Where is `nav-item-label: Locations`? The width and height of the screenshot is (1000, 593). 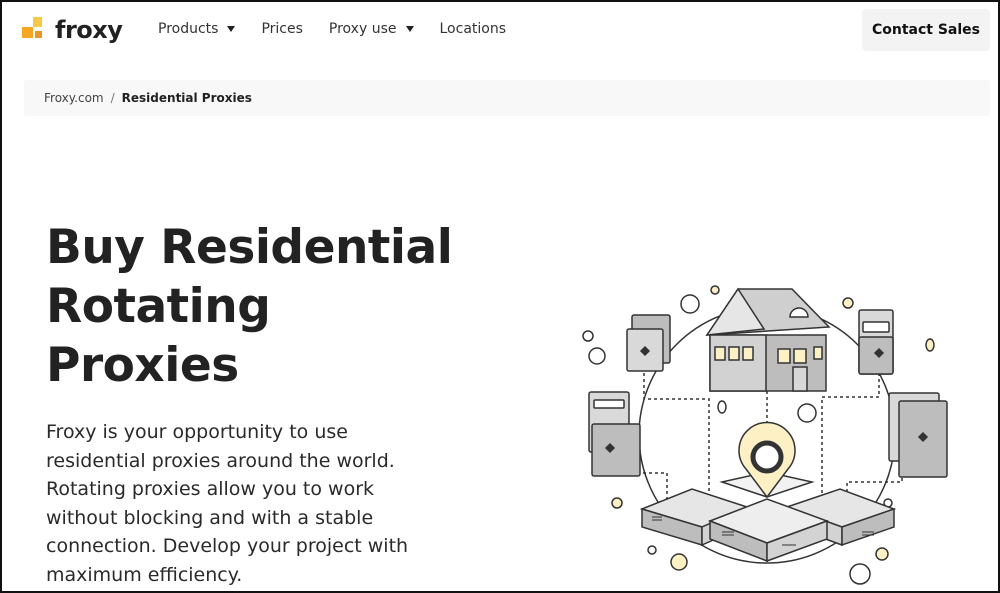 nav-item-label: Locations is located at coordinates (473, 29).